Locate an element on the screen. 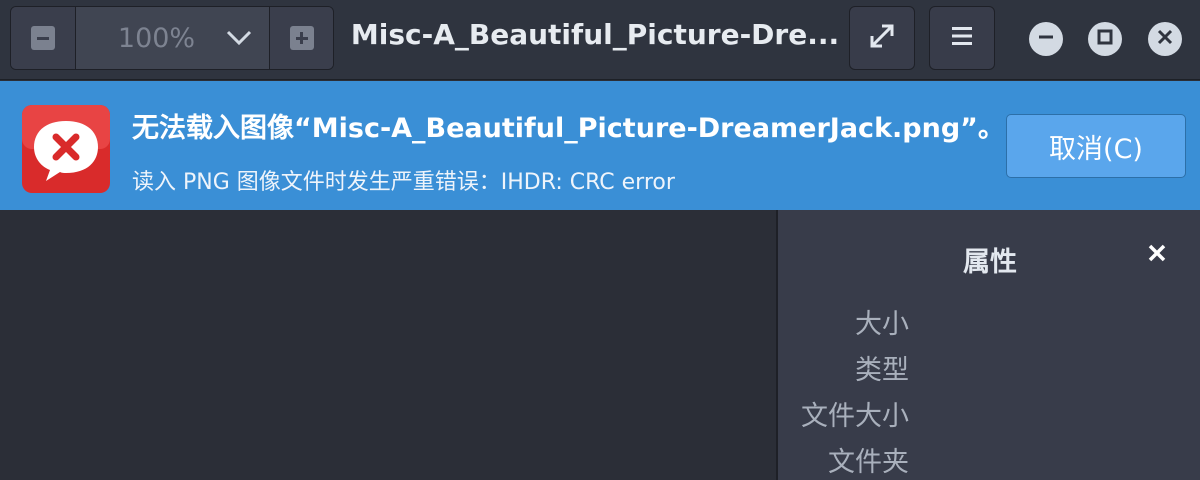 This screenshot has width=1200, height=480. fullscreen-icon is located at coordinates (882, 38).